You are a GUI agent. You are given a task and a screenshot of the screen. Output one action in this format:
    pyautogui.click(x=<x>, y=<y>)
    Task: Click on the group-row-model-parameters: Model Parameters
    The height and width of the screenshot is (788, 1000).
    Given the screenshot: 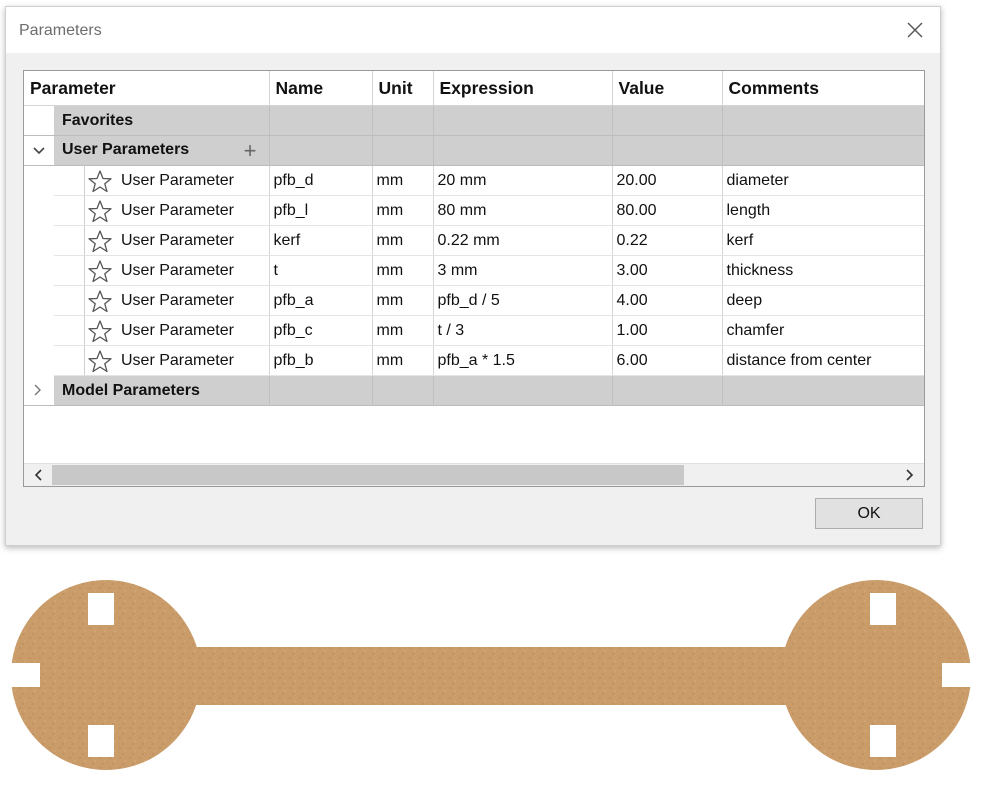 What is the action you would take?
    pyautogui.click(x=474, y=390)
    